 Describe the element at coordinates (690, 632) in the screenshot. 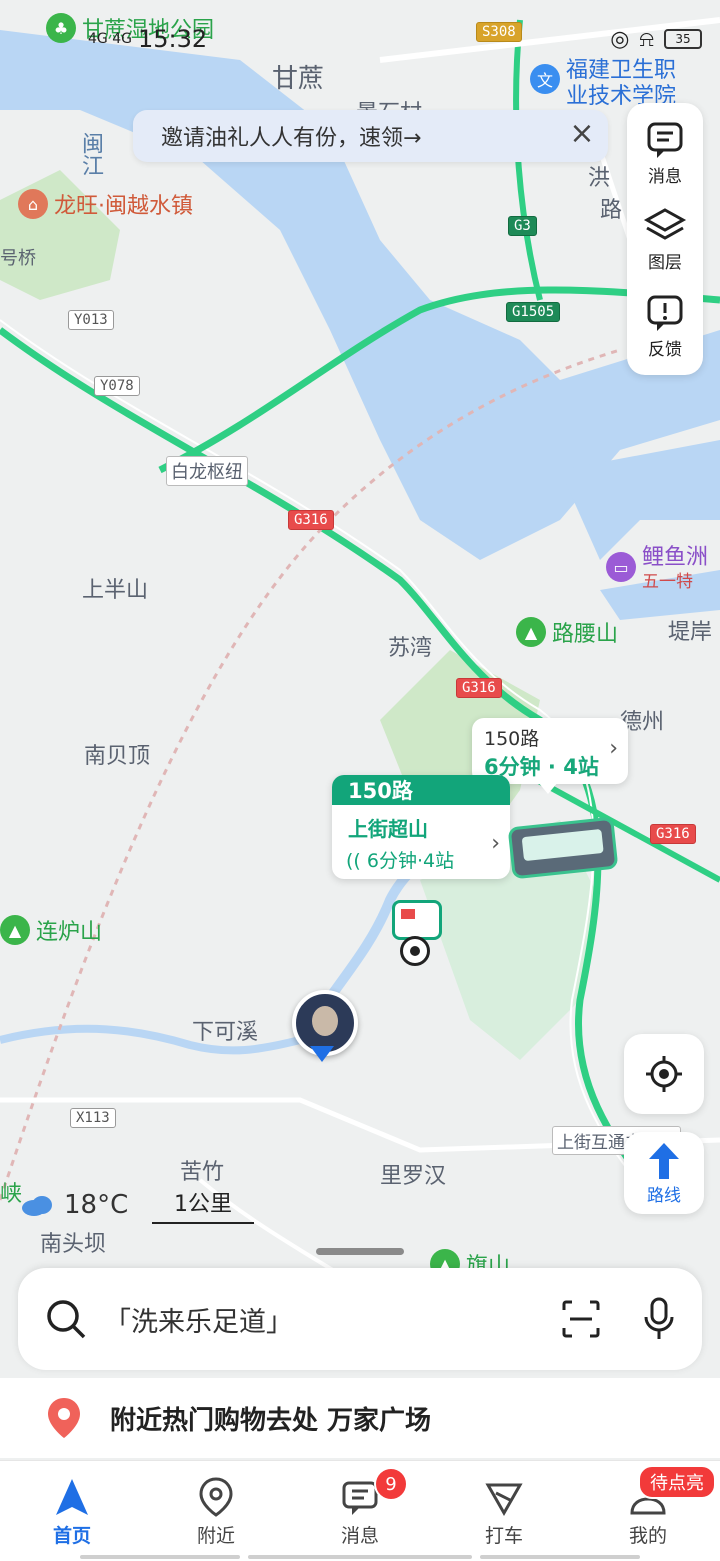

I see `map-label-dian: 堤岸` at that location.